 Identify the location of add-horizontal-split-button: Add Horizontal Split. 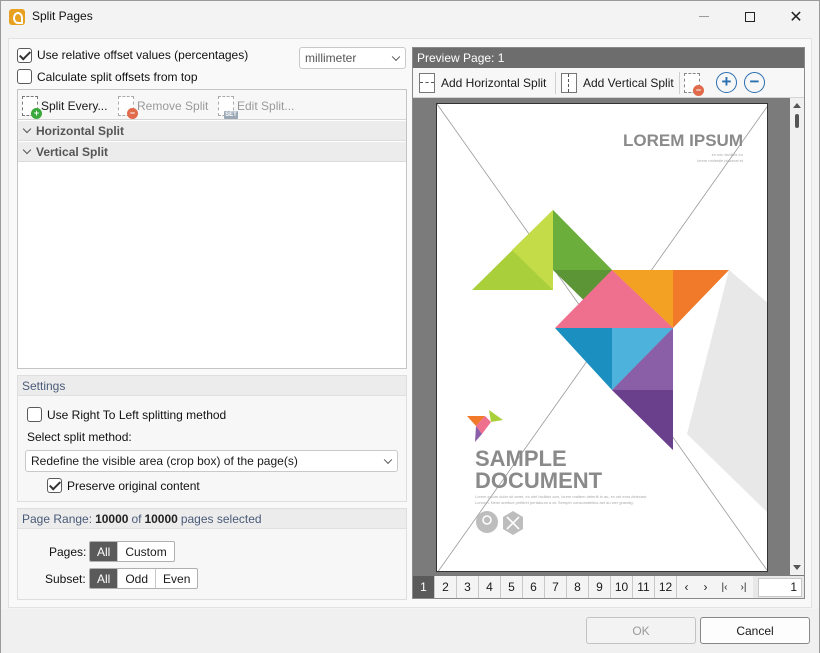
(482, 83).